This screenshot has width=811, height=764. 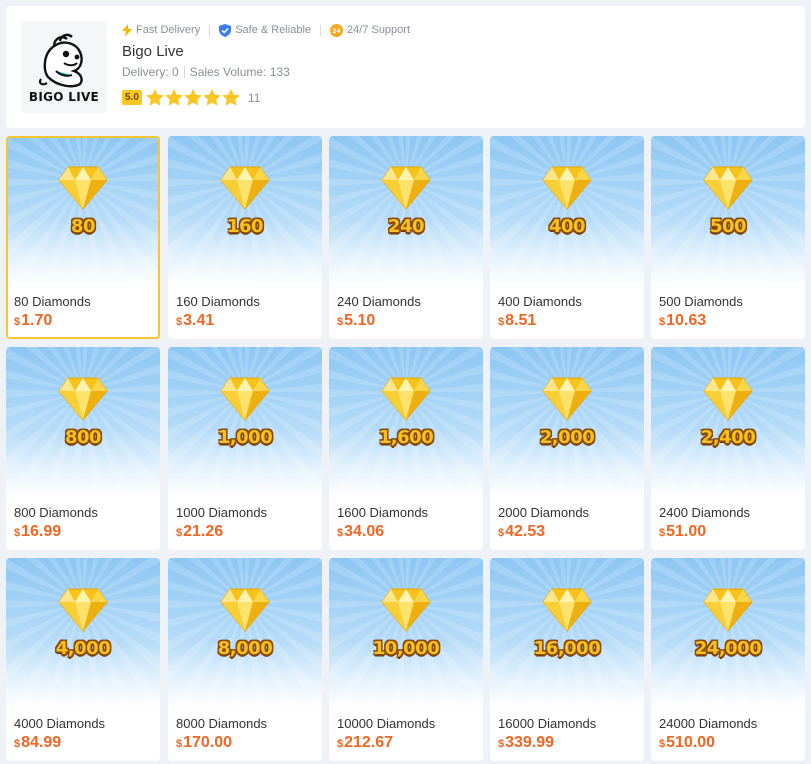 What do you see at coordinates (364, 531) in the screenshot?
I see `price-value: 34.06` at bounding box center [364, 531].